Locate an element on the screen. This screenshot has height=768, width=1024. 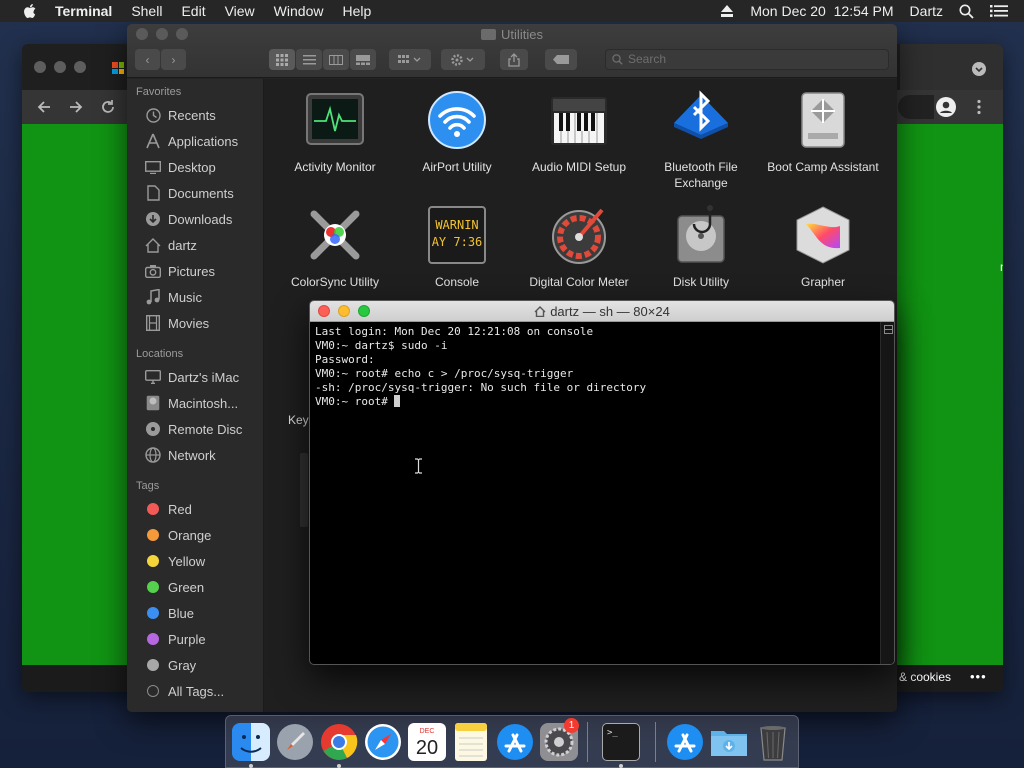
camera-icon is located at coordinates (153, 271).